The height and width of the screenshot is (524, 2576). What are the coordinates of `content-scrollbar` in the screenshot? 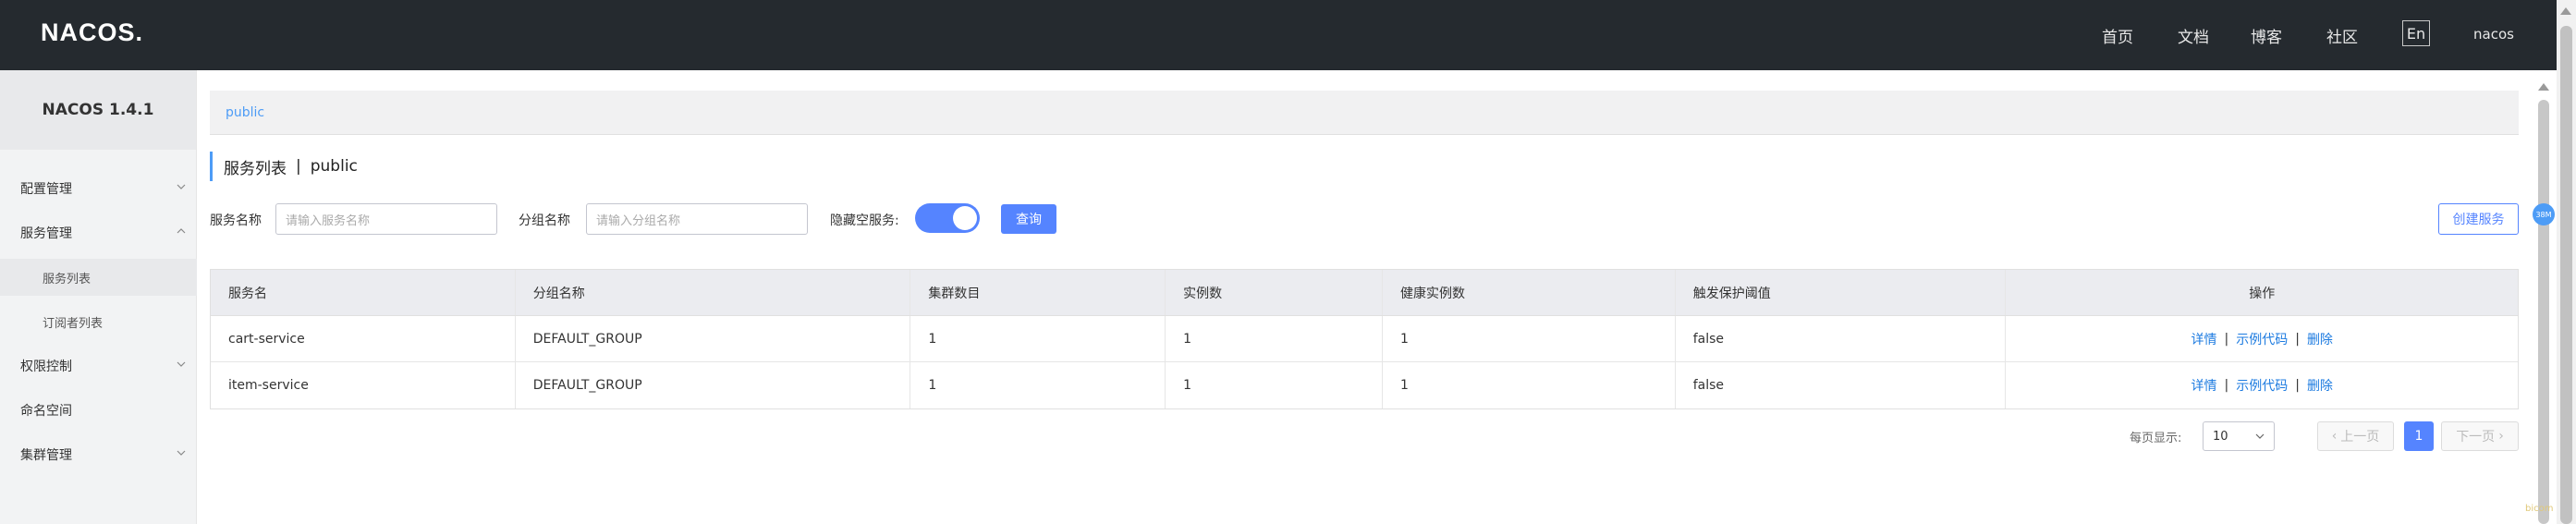 It's located at (2543, 297).